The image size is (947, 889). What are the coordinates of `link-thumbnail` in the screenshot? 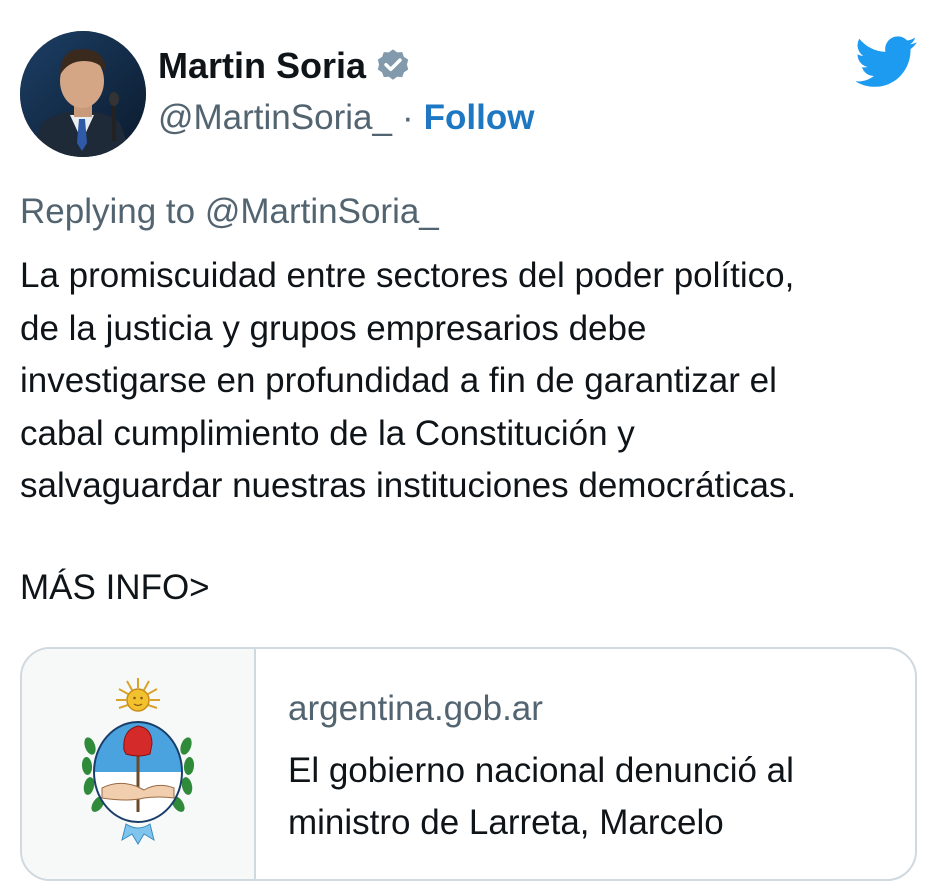 It's located at (139, 764).